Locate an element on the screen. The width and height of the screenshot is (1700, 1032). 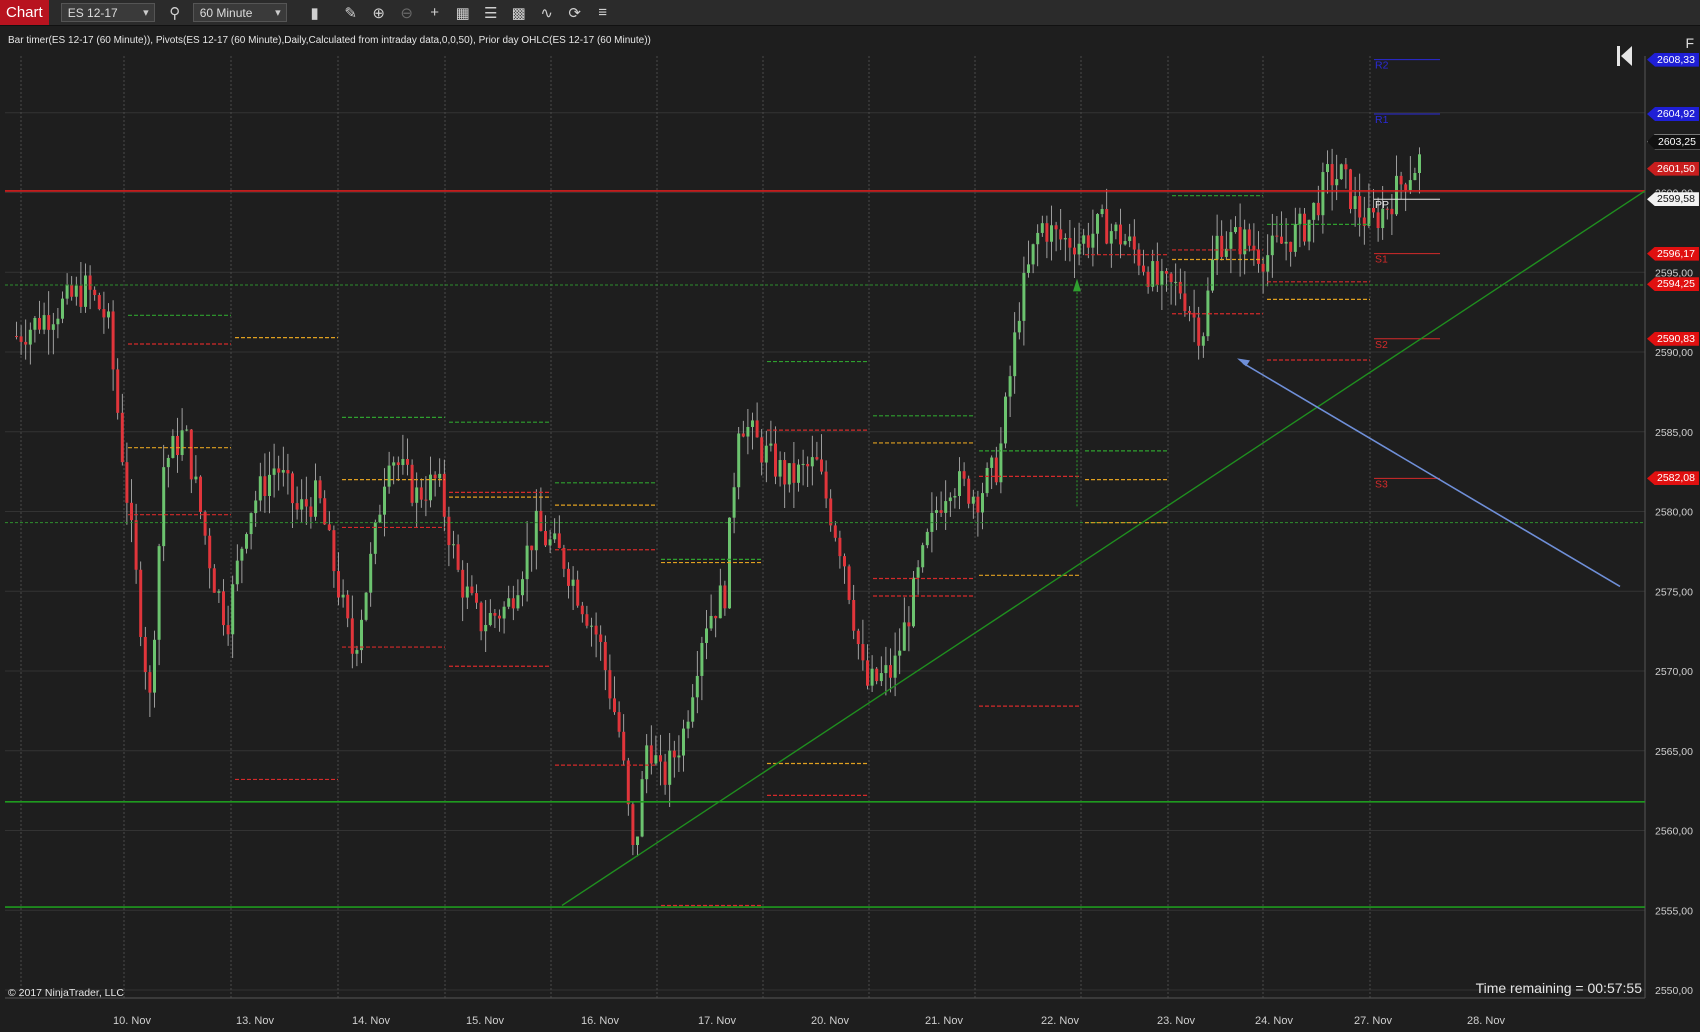
y-tick-label: 2585,00 is located at coordinates (1674, 433).